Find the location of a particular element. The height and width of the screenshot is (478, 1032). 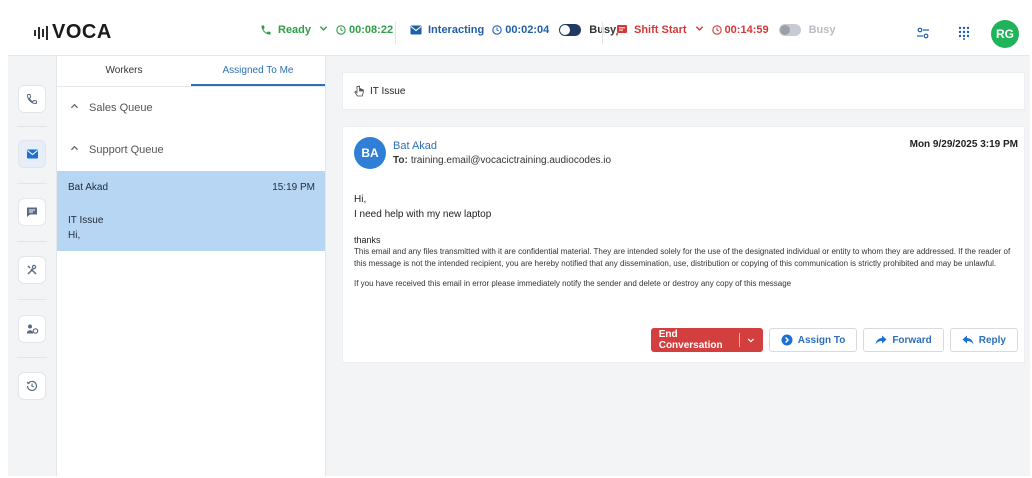

ready-timer: 00:08:22 is located at coordinates (364, 30).